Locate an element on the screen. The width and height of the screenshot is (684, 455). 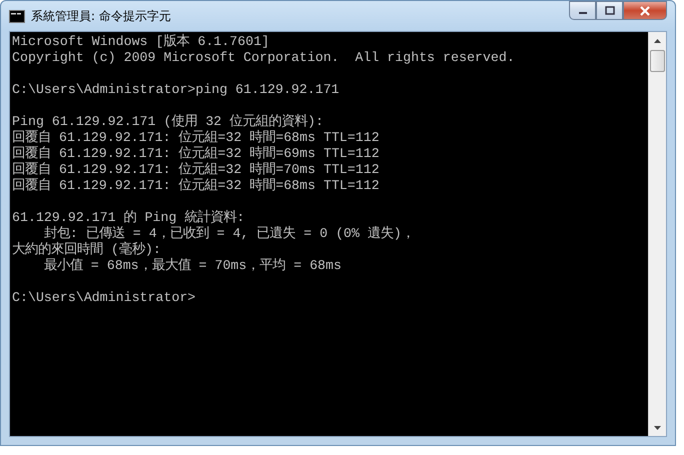
console-line: Copyright (c) 2009 Microsoft Corporation. All rights reserved. is located at coordinates (263, 58).